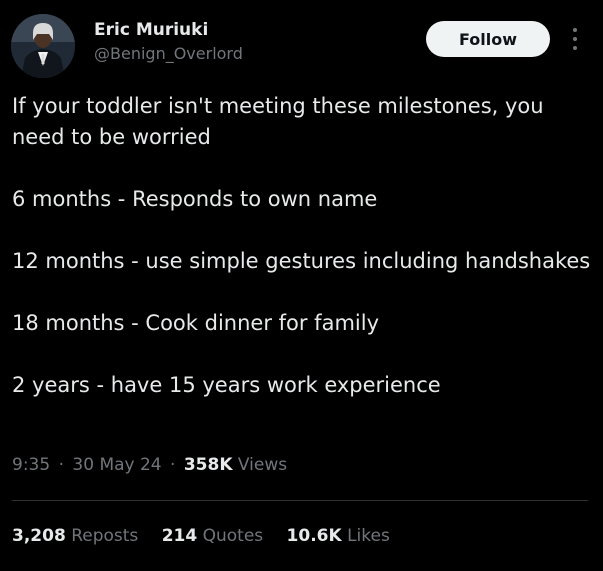 The height and width of the screenshot is (571, 603). What do you see at coordinates (300, 500) in the screenshot?
I see `divider` at bounding box center [300, 500].